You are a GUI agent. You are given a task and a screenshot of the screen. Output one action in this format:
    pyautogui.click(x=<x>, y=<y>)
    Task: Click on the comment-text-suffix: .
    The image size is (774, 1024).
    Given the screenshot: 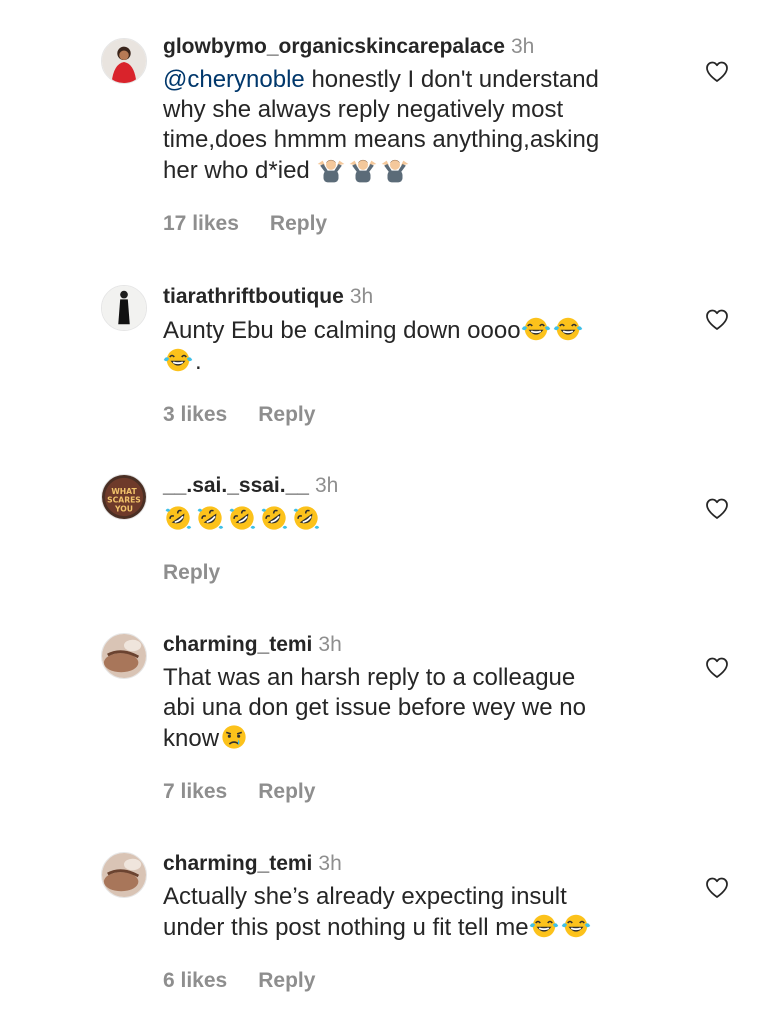 What is the action you would take?
    pyautogui.click(x=198, y=361)
    